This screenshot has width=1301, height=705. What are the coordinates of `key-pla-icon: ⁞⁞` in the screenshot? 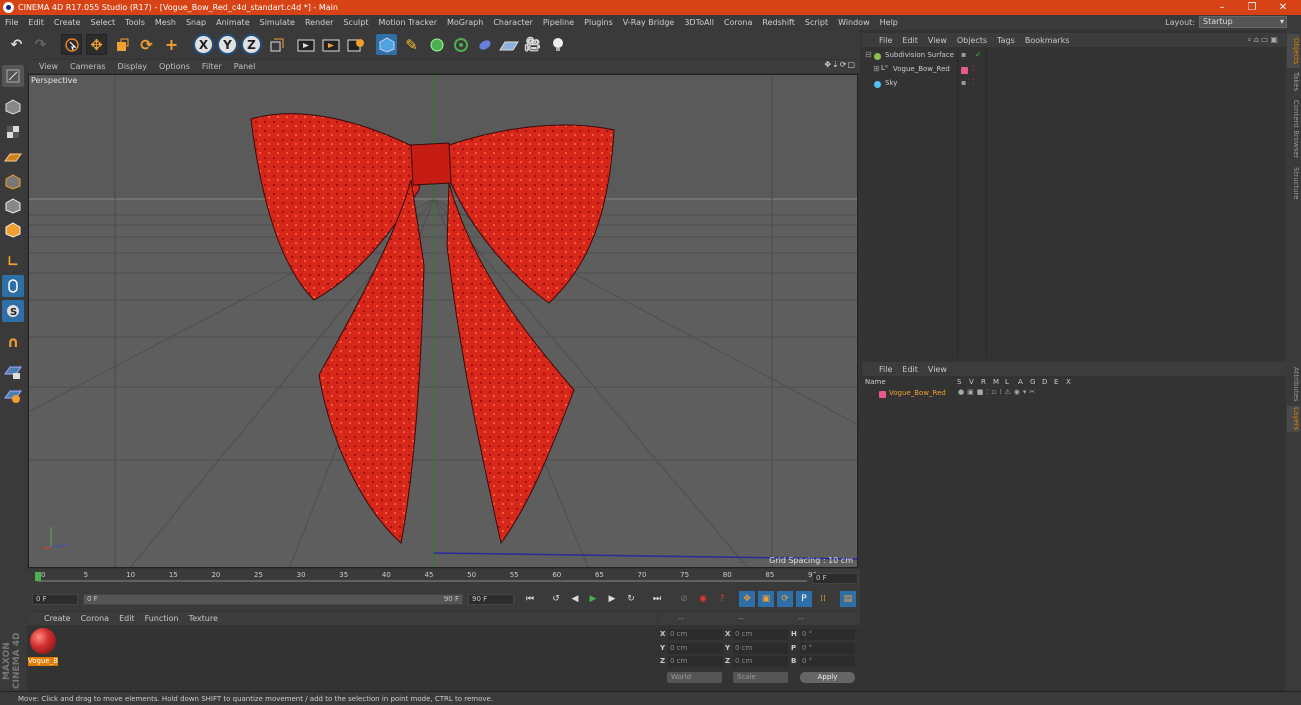 It's located at (823, 599).